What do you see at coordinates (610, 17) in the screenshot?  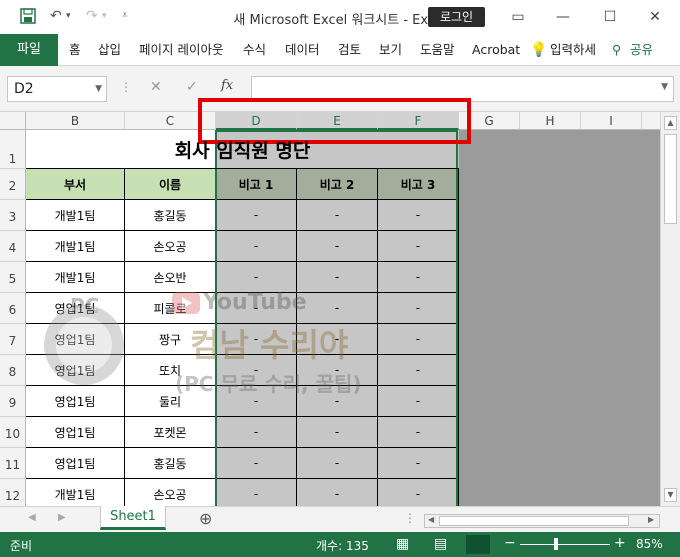 I see `maximize-button: ☐` at bounding box center [610, 17].